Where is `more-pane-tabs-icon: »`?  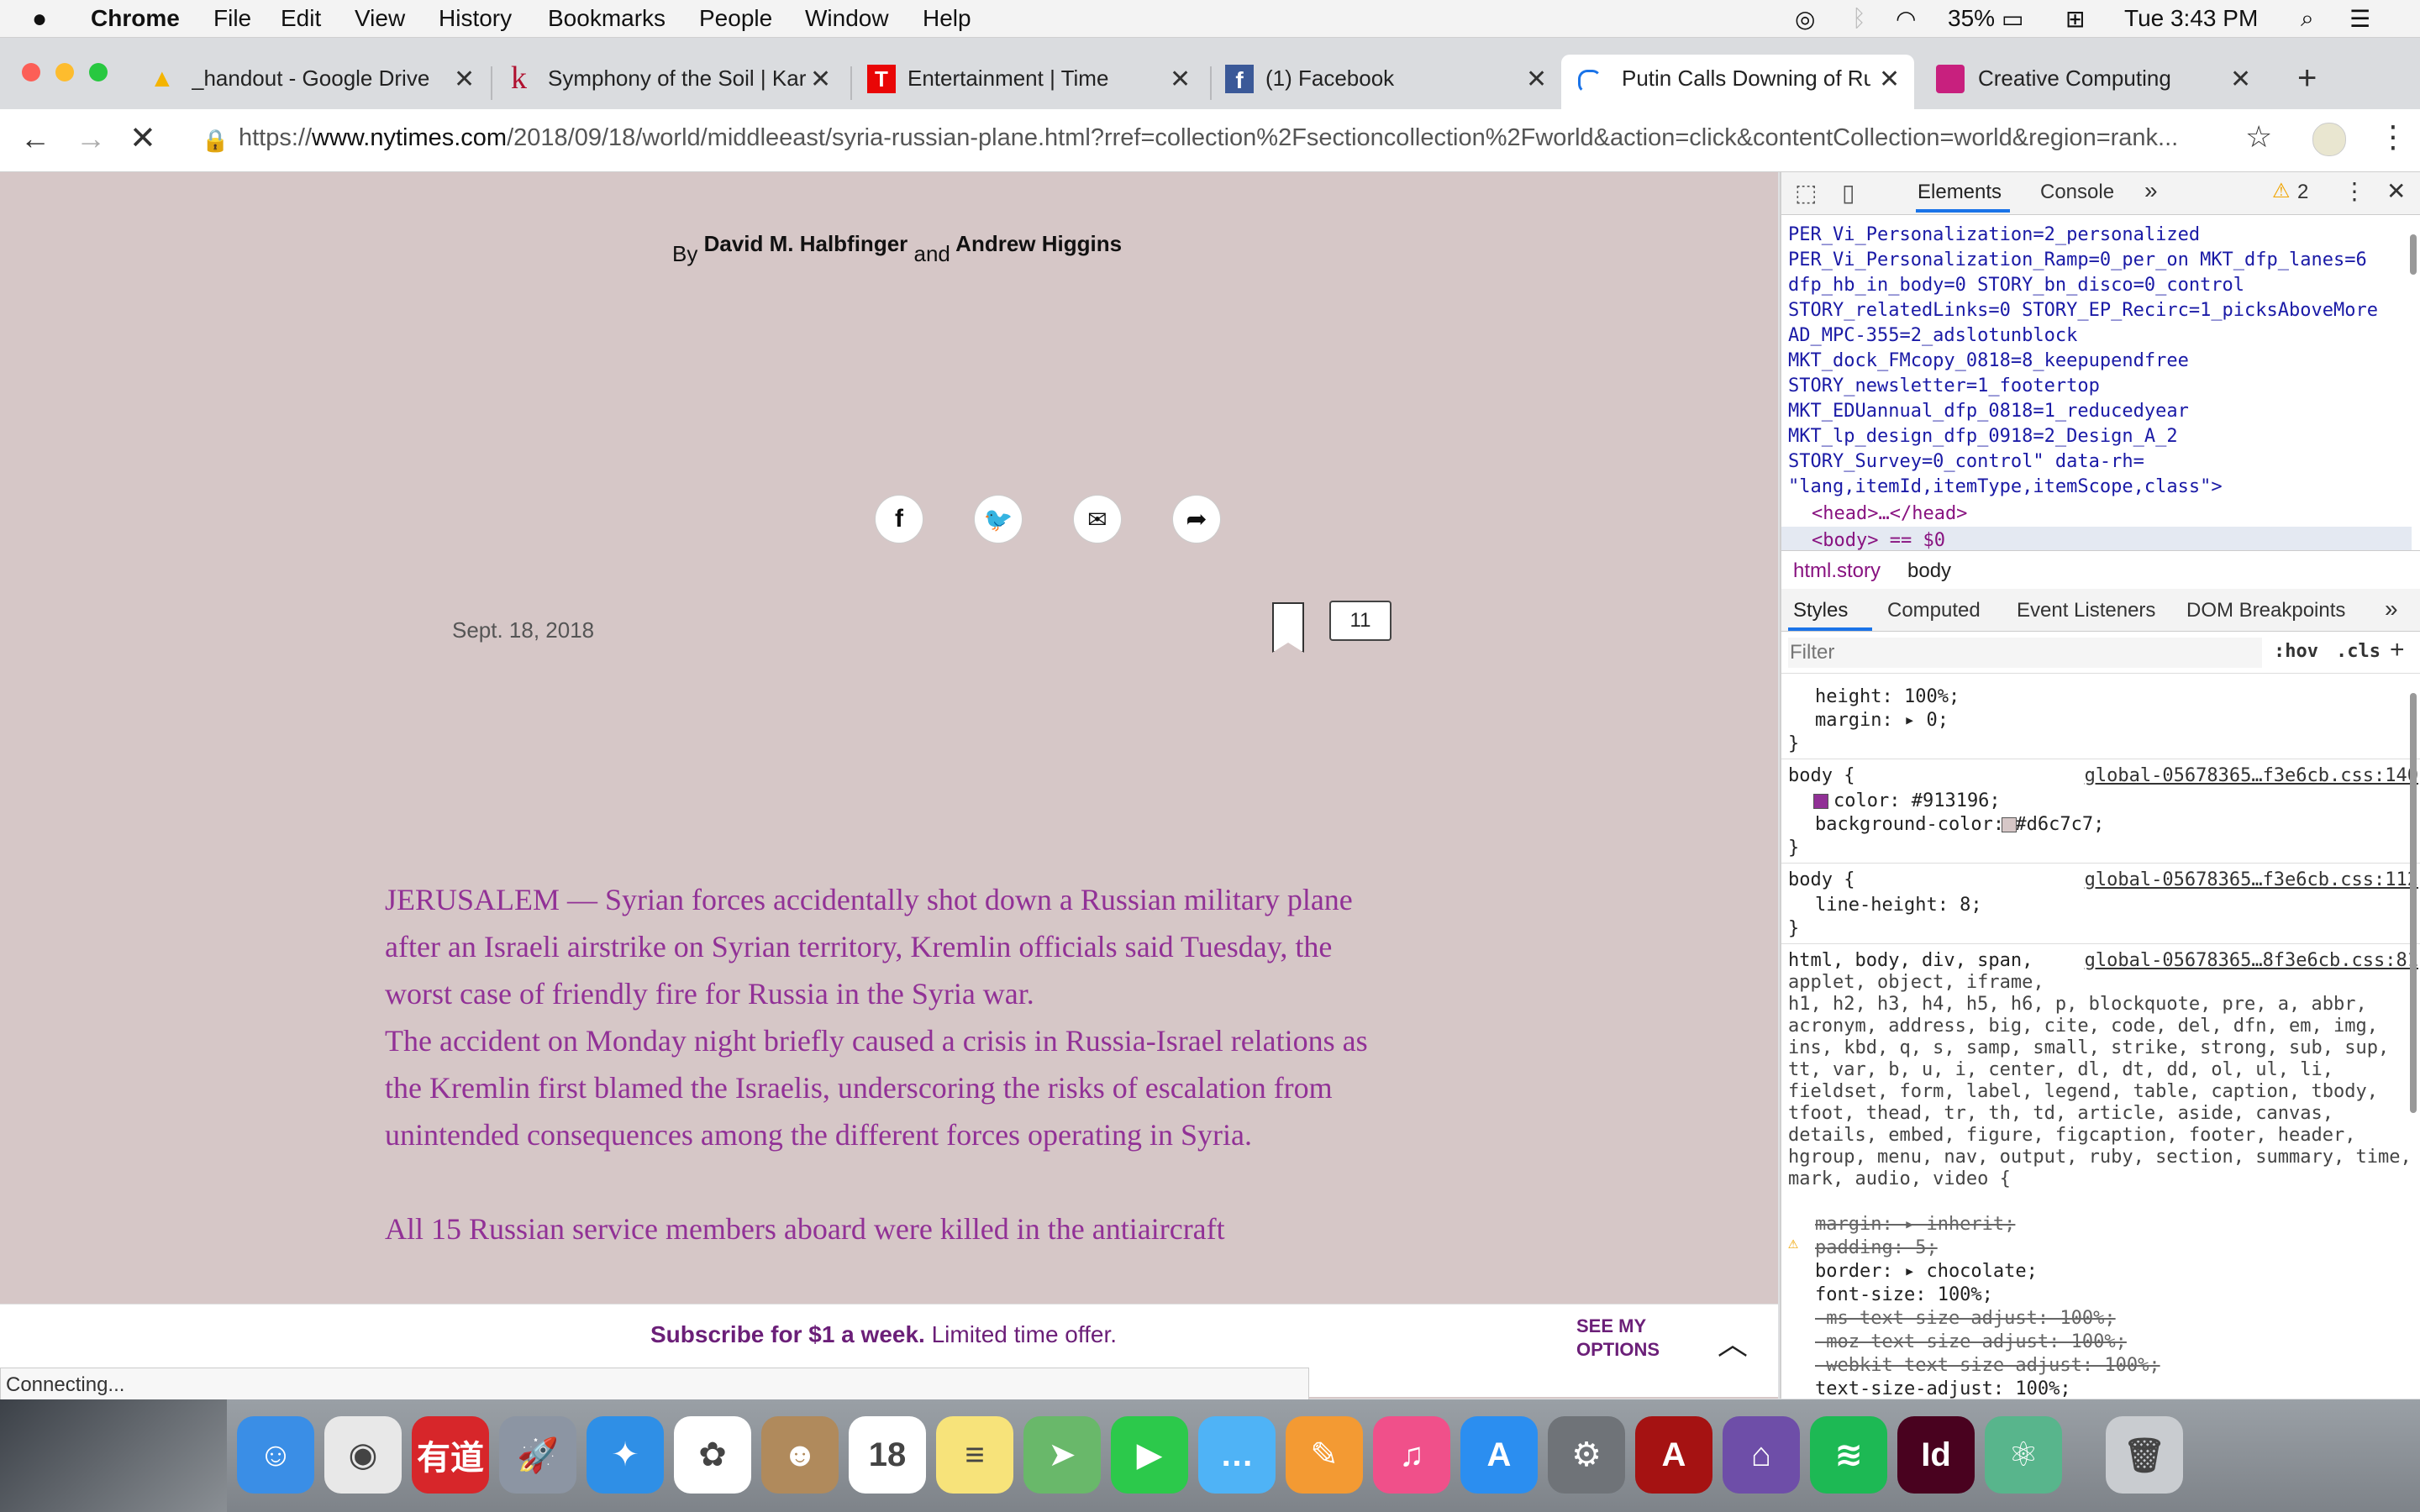
more-pane-tabs-icon: » is located at coordinates (2391, 609).